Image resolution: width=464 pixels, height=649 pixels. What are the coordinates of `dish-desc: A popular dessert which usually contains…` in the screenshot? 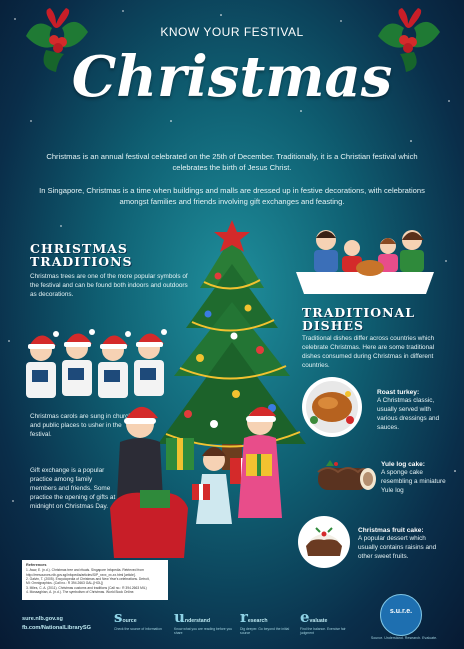 It's located at (397, 548).